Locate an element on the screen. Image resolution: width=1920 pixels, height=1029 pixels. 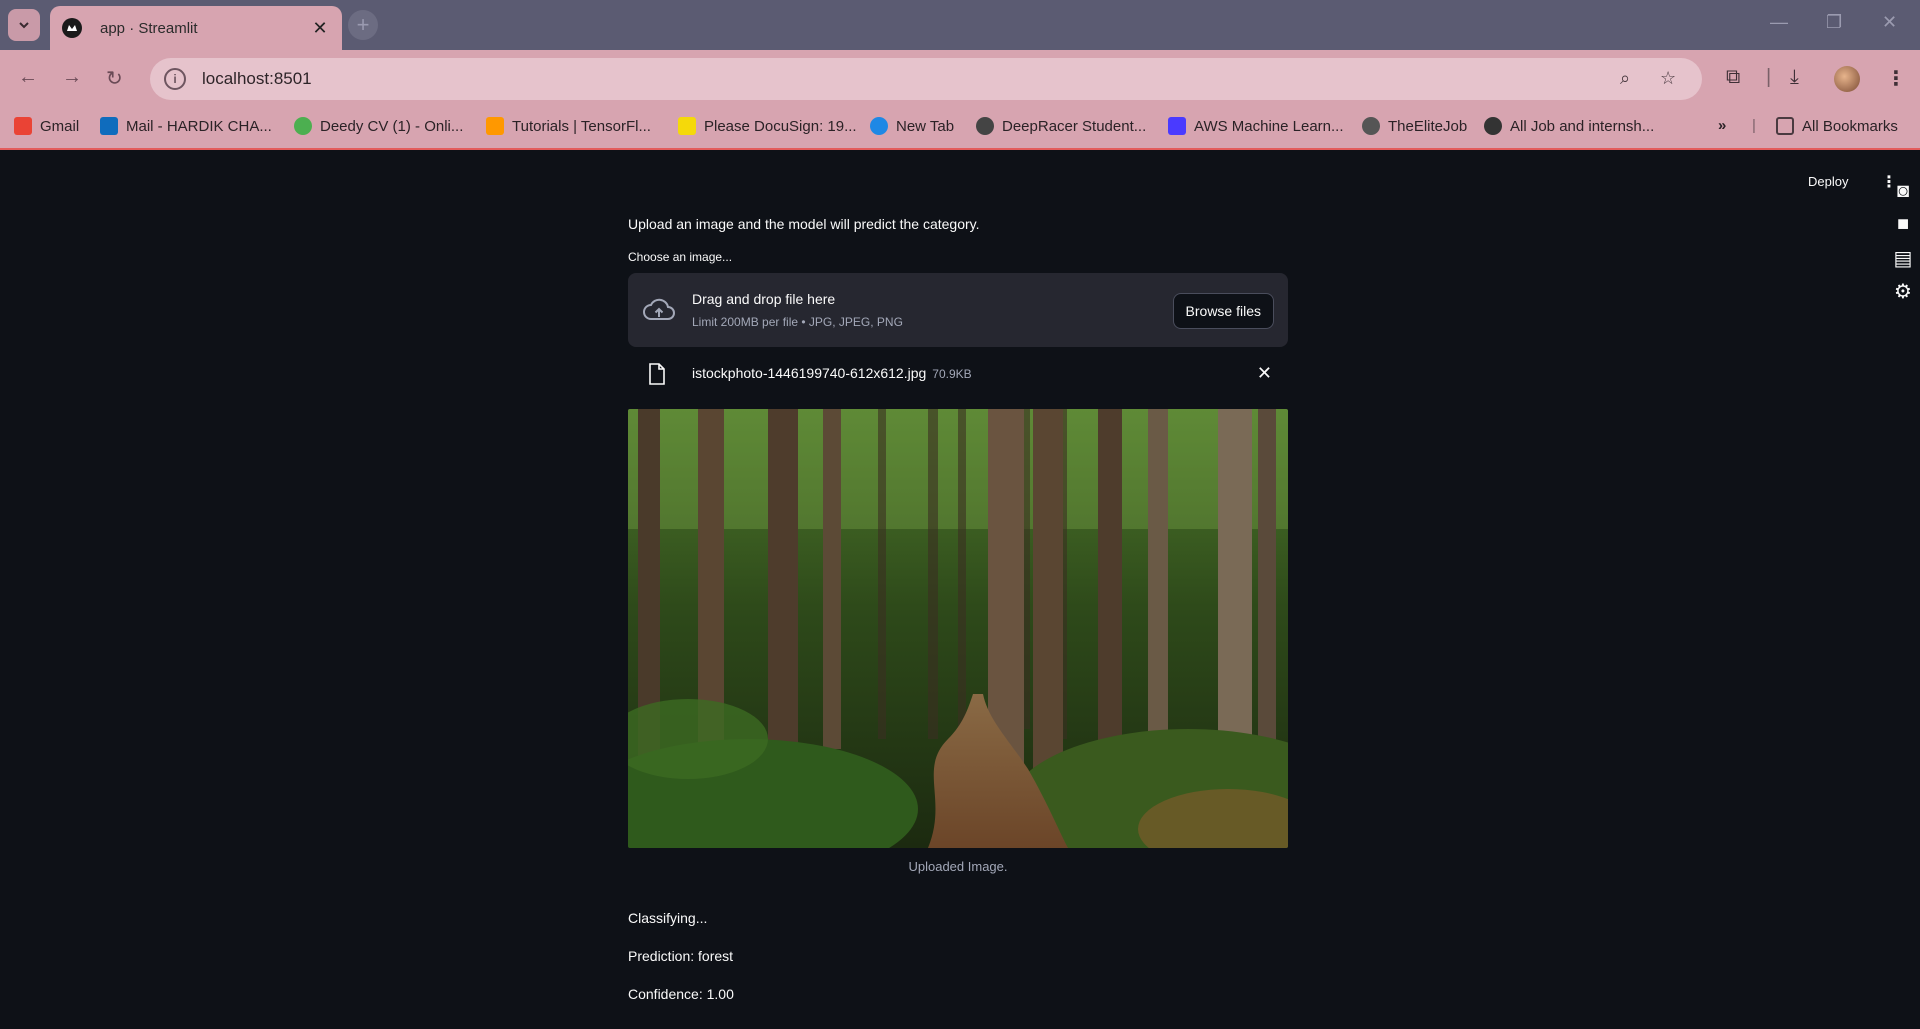
reload-icon: ↻ is located at coordinates (114, 78).